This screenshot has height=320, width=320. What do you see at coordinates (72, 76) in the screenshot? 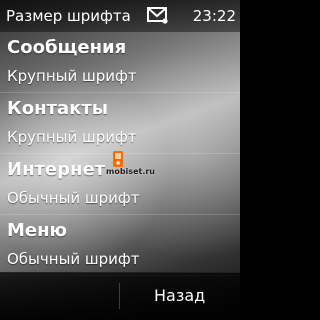
I see `setting-value-messages: Крупный шрифт` at bounding box center [72, 76].